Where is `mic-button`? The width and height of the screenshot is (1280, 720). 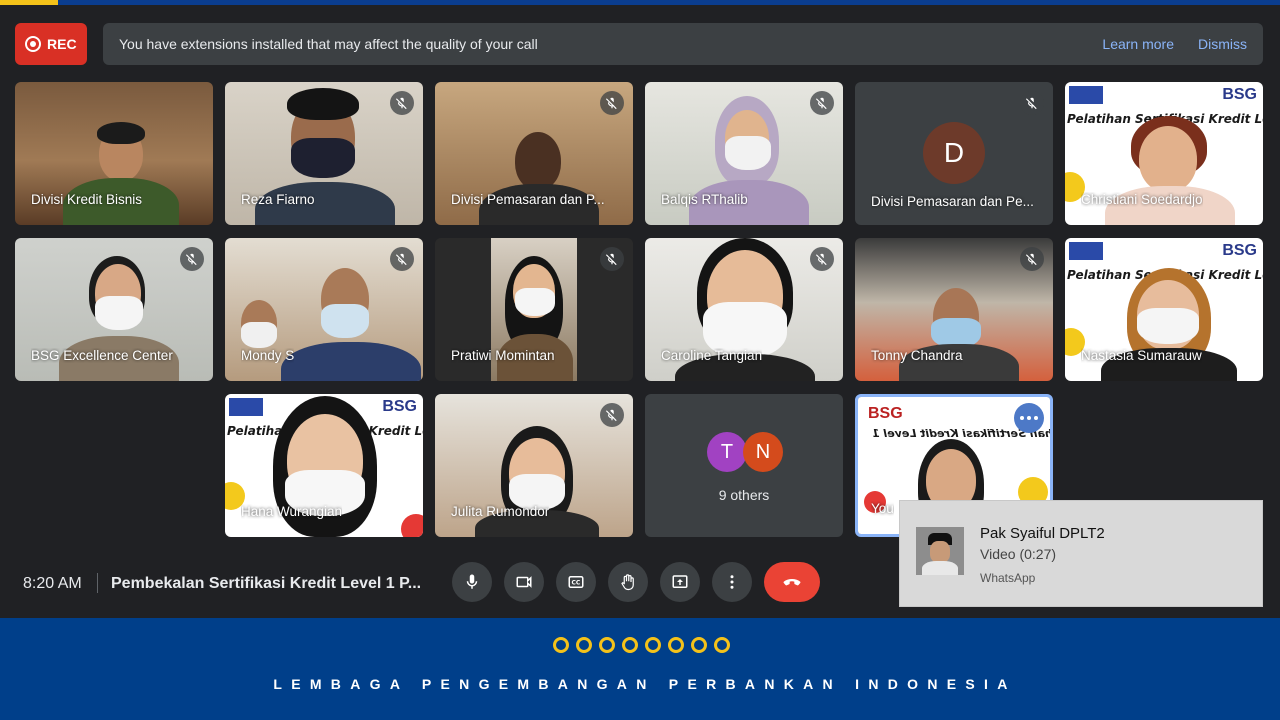
mic-button is located at coordinates (472, 582).